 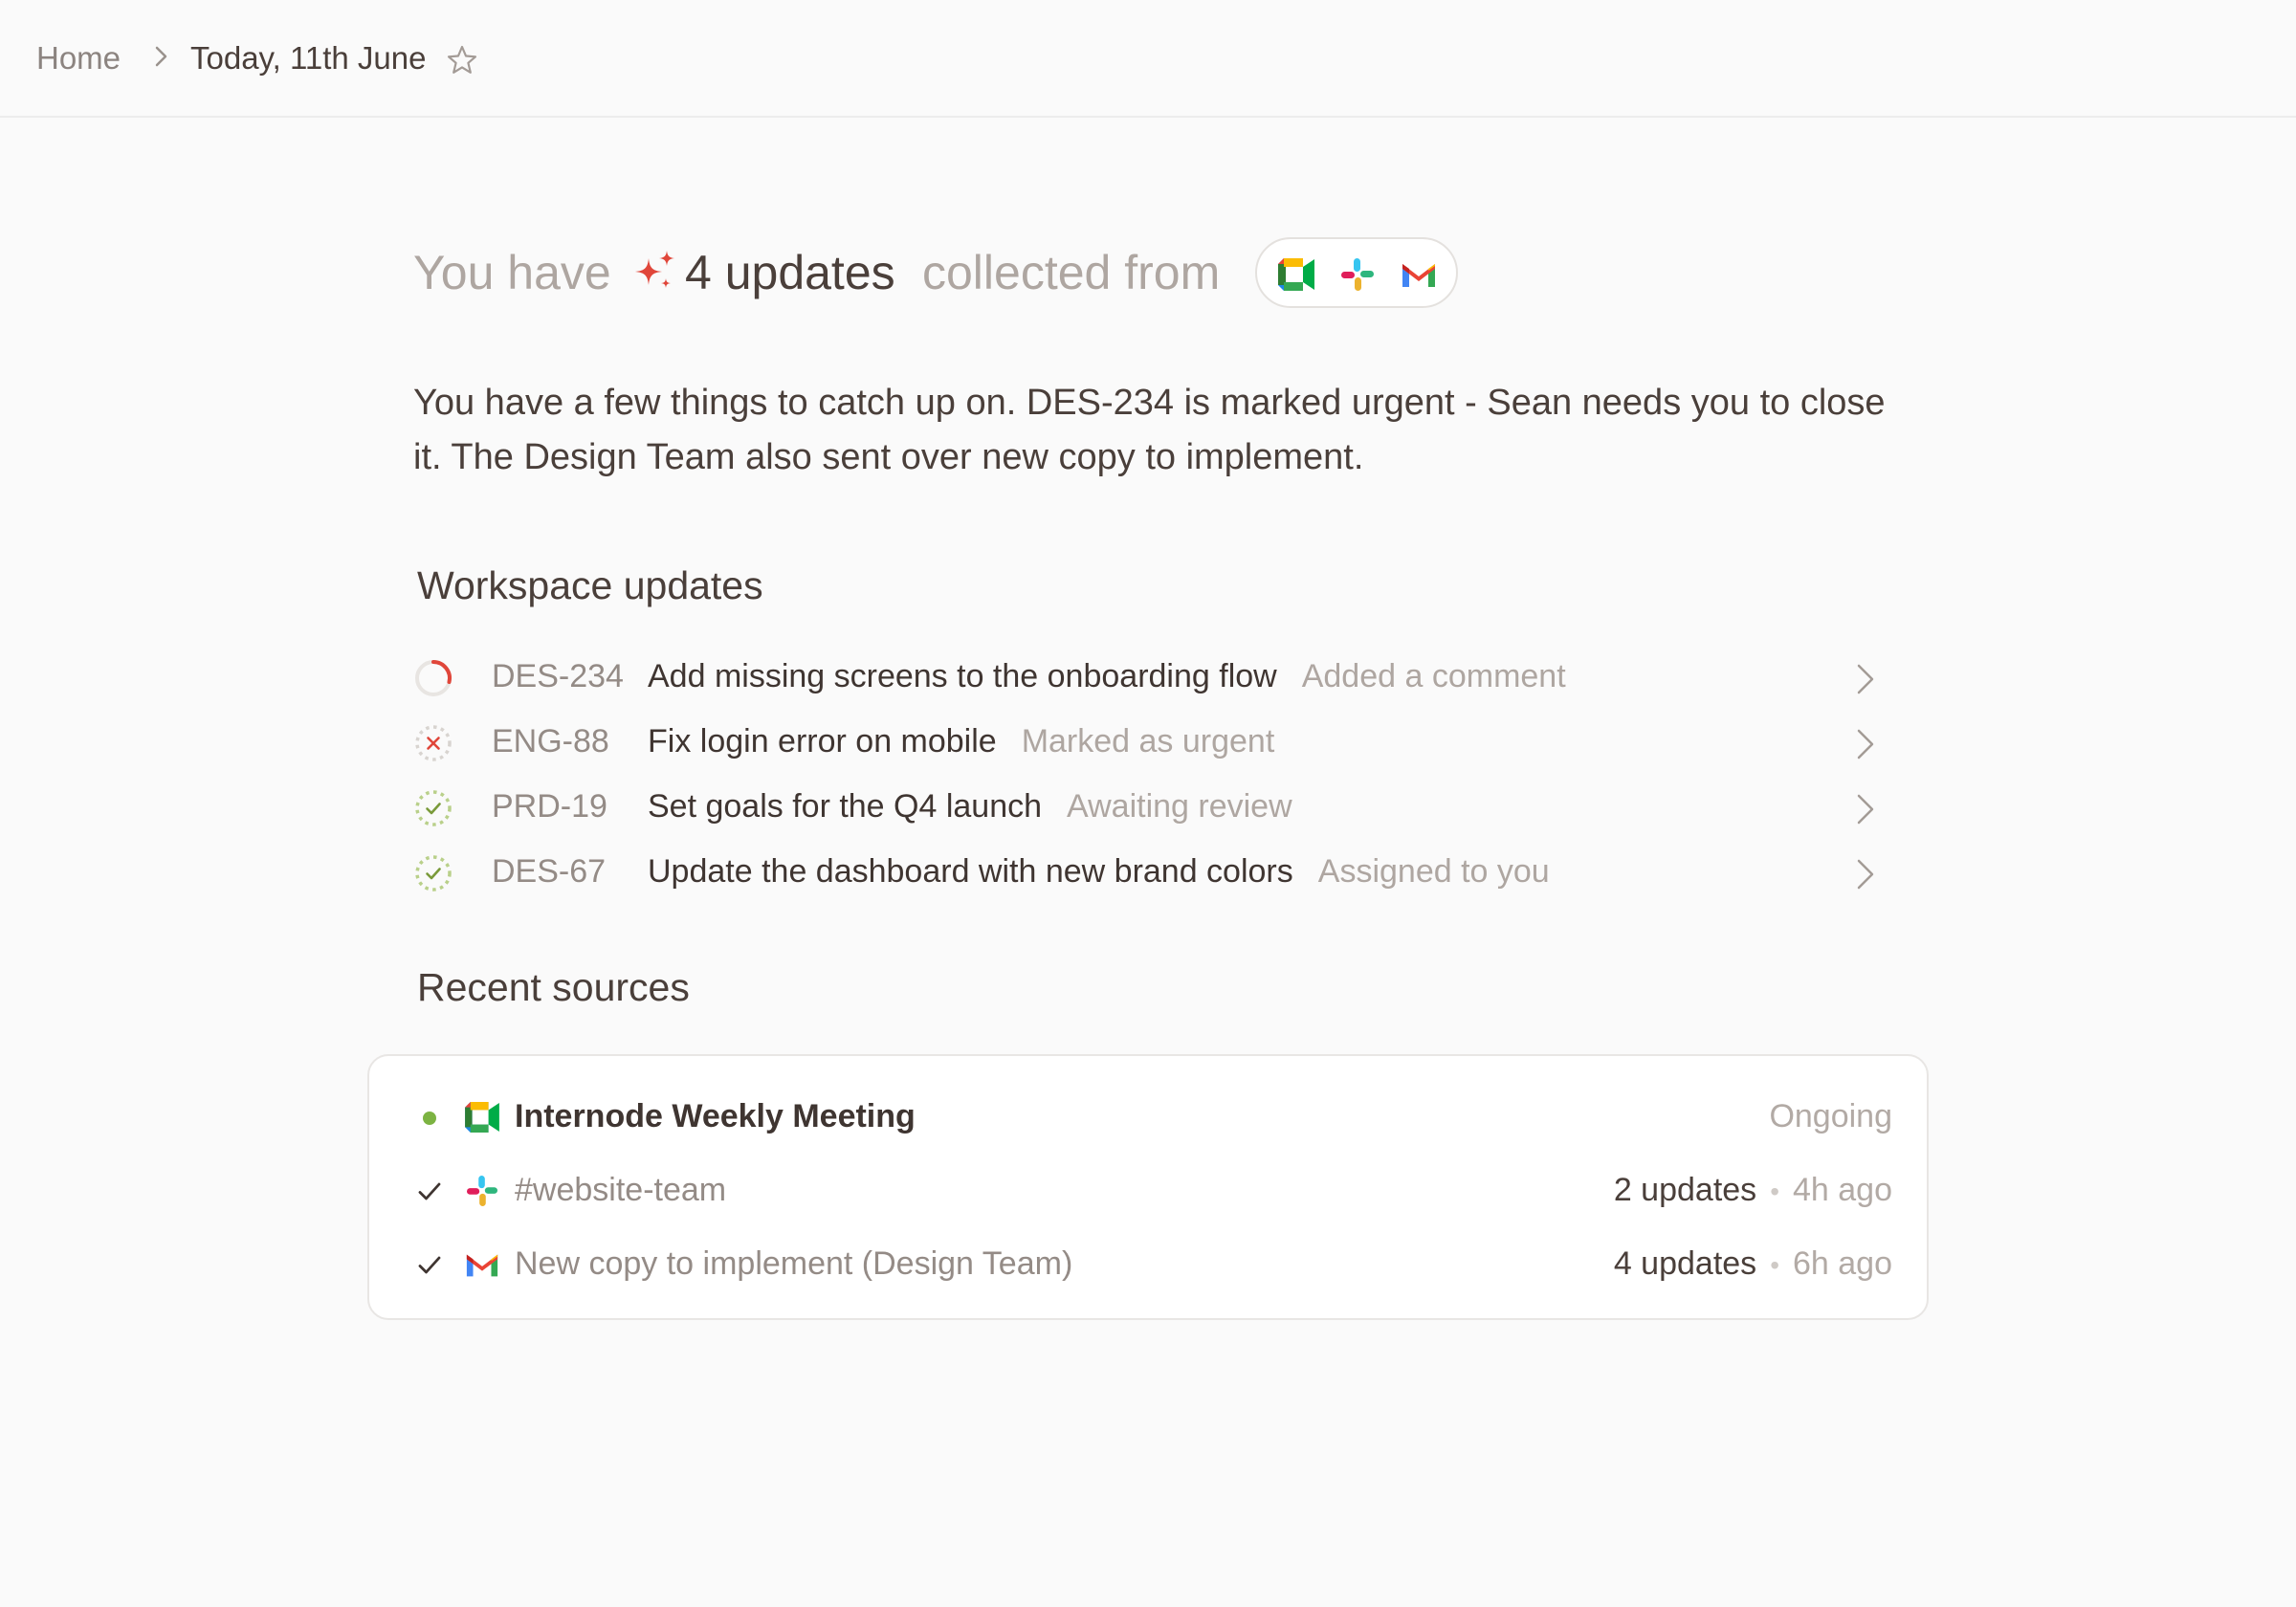 What do you see at coordinates (1433, 871) in the screenshot?
I see `task-status: Assigned to you` at bounding box center [1433, 871].